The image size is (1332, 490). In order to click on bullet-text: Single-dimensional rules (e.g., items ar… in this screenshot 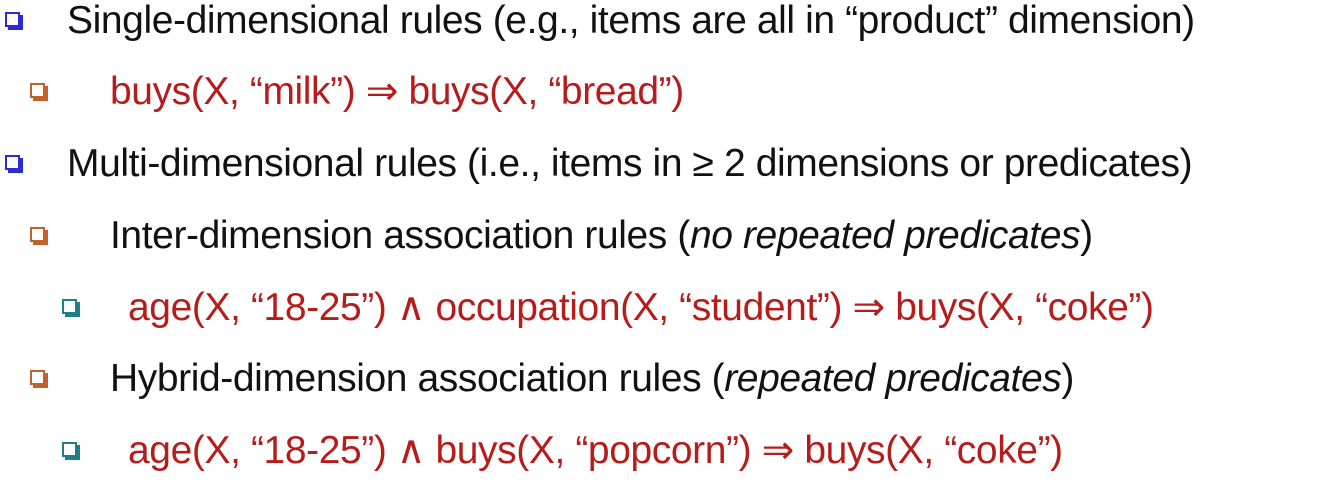, I will do `click(631, 21)`.